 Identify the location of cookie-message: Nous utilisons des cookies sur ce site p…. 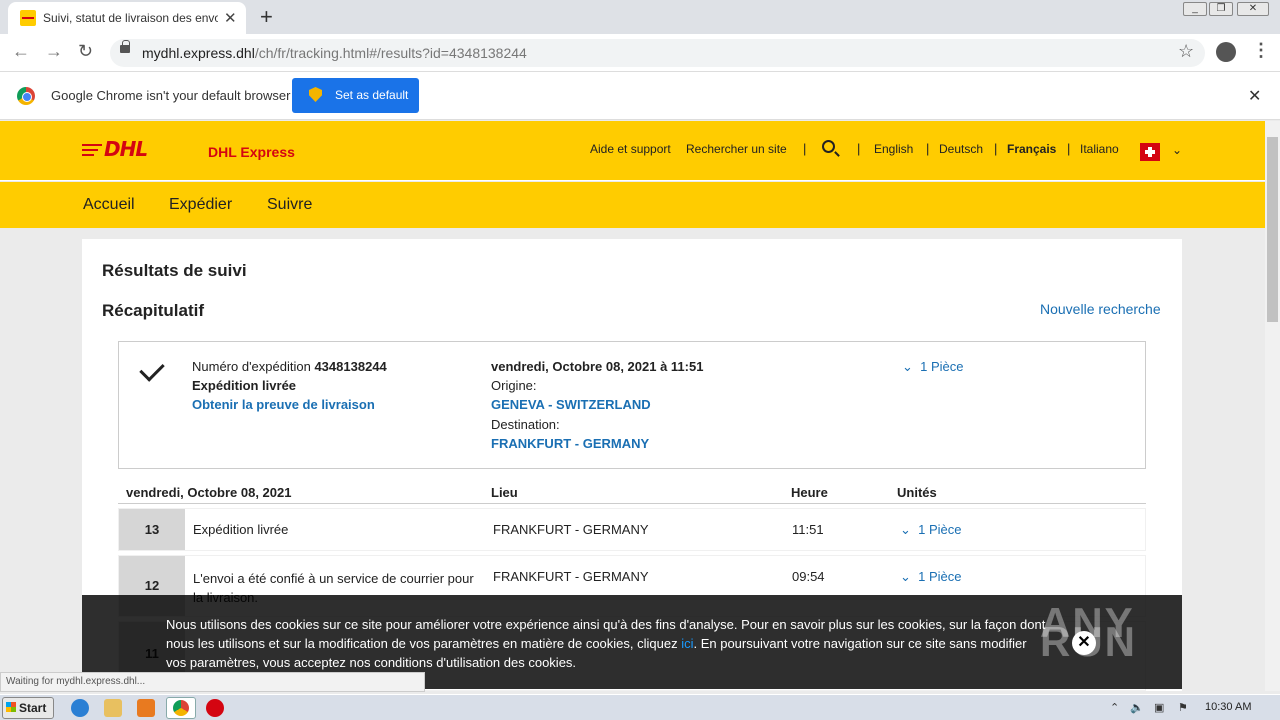
(606, 643).